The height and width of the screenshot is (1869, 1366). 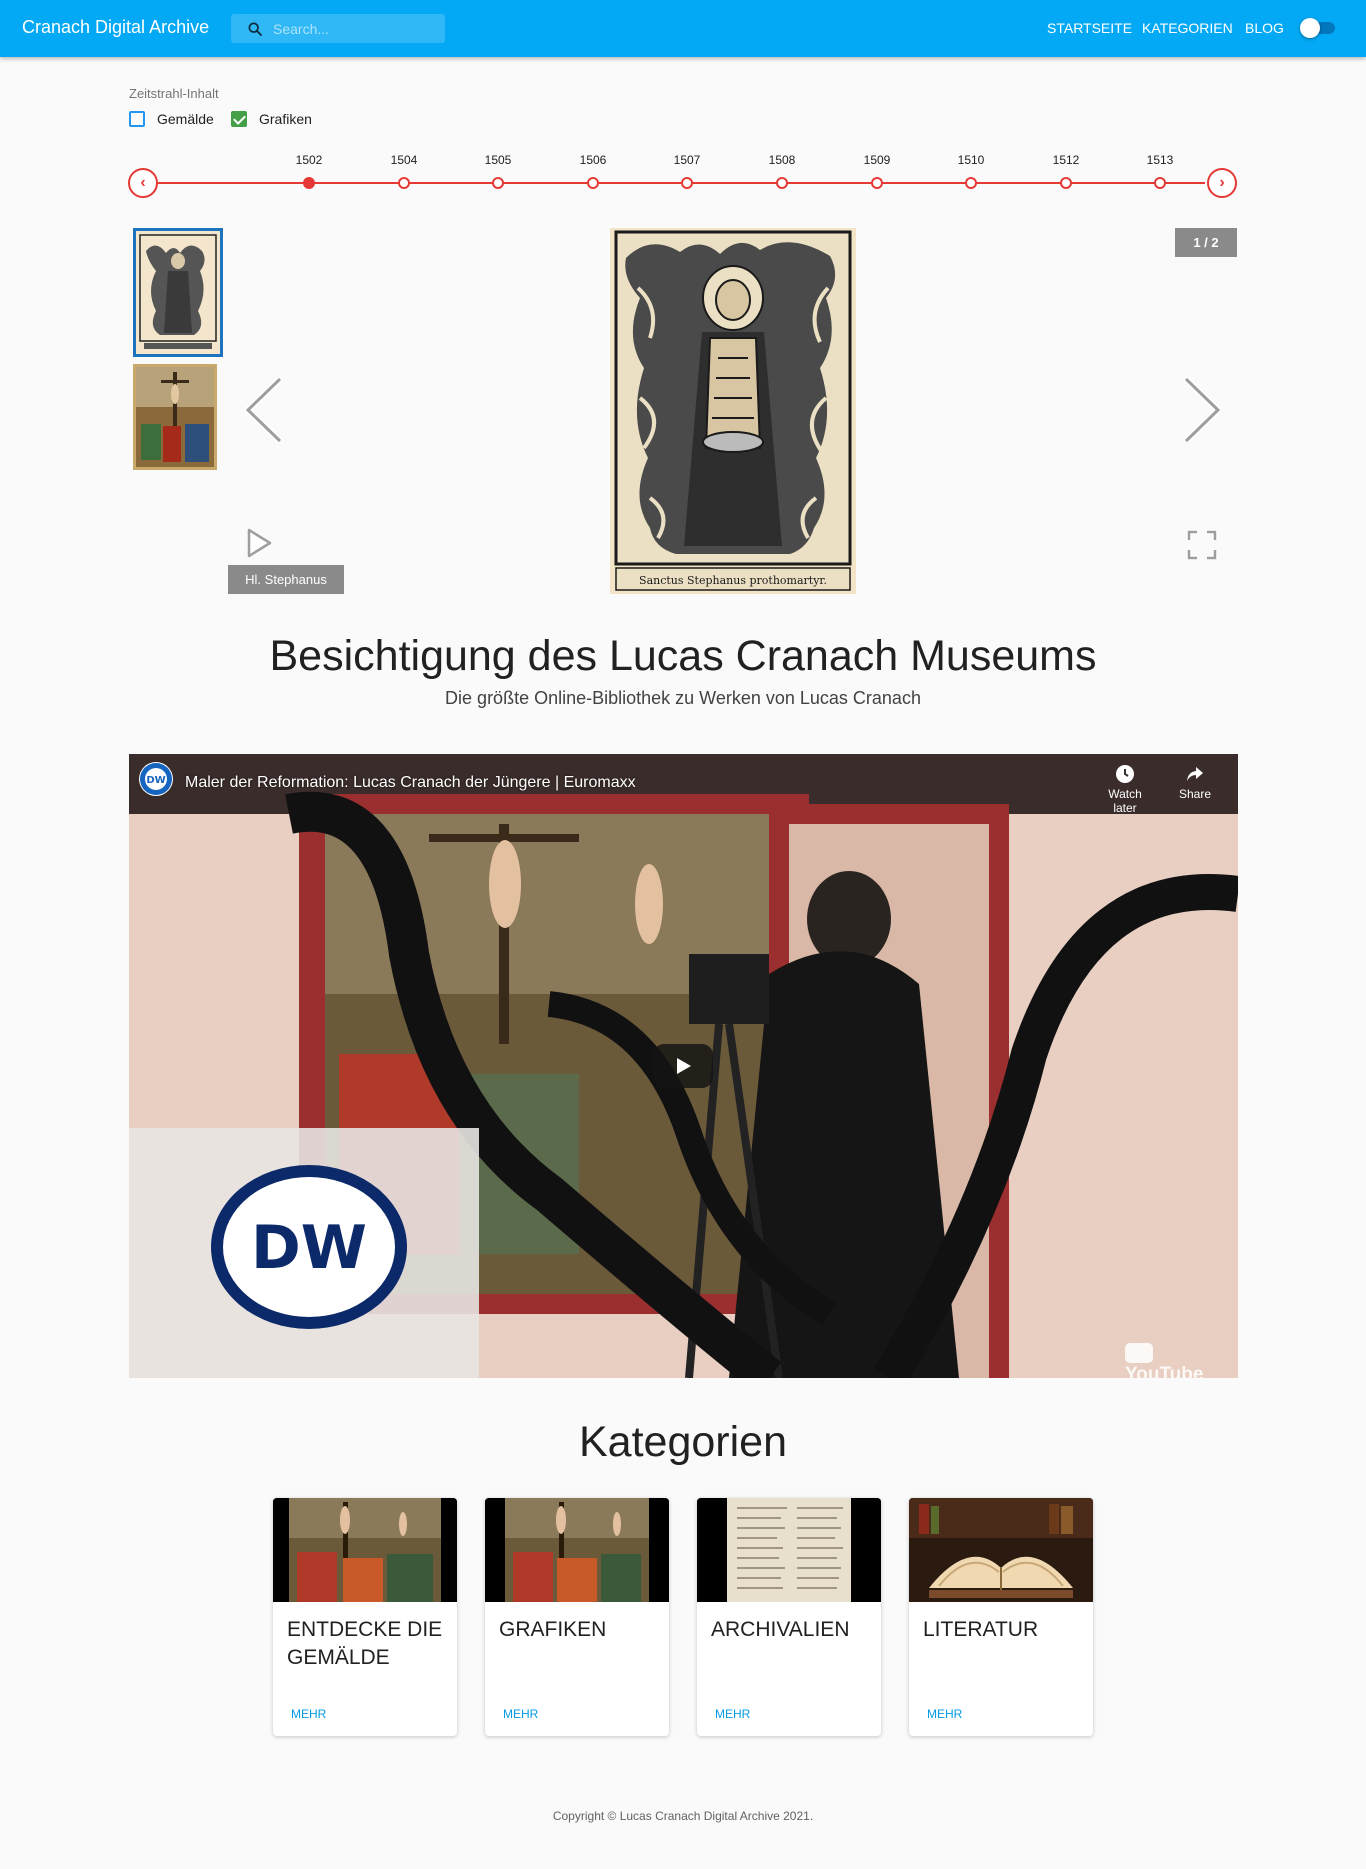 What do you see at coordinates (309, 183) in the screenshot?
I see `timeline-dot-active` at bounding box center [309, 183].